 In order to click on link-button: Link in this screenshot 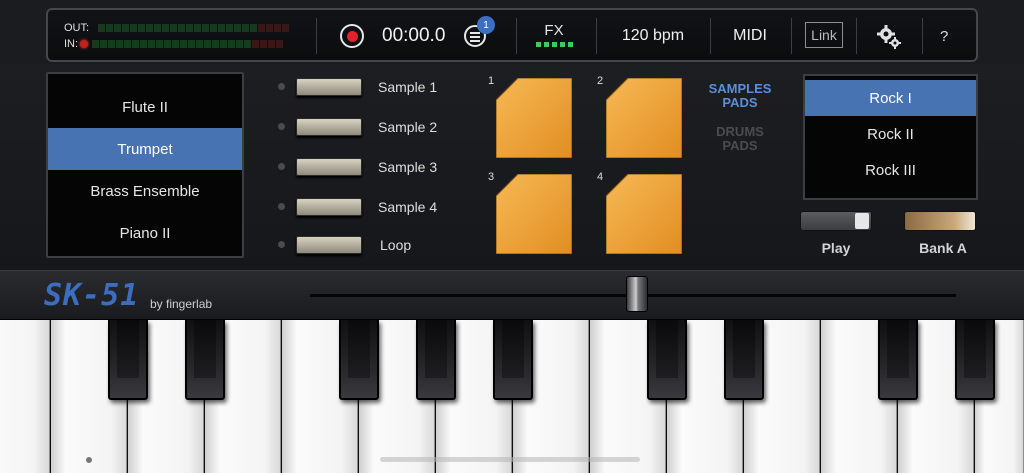, I will do `click(824, 35)`.